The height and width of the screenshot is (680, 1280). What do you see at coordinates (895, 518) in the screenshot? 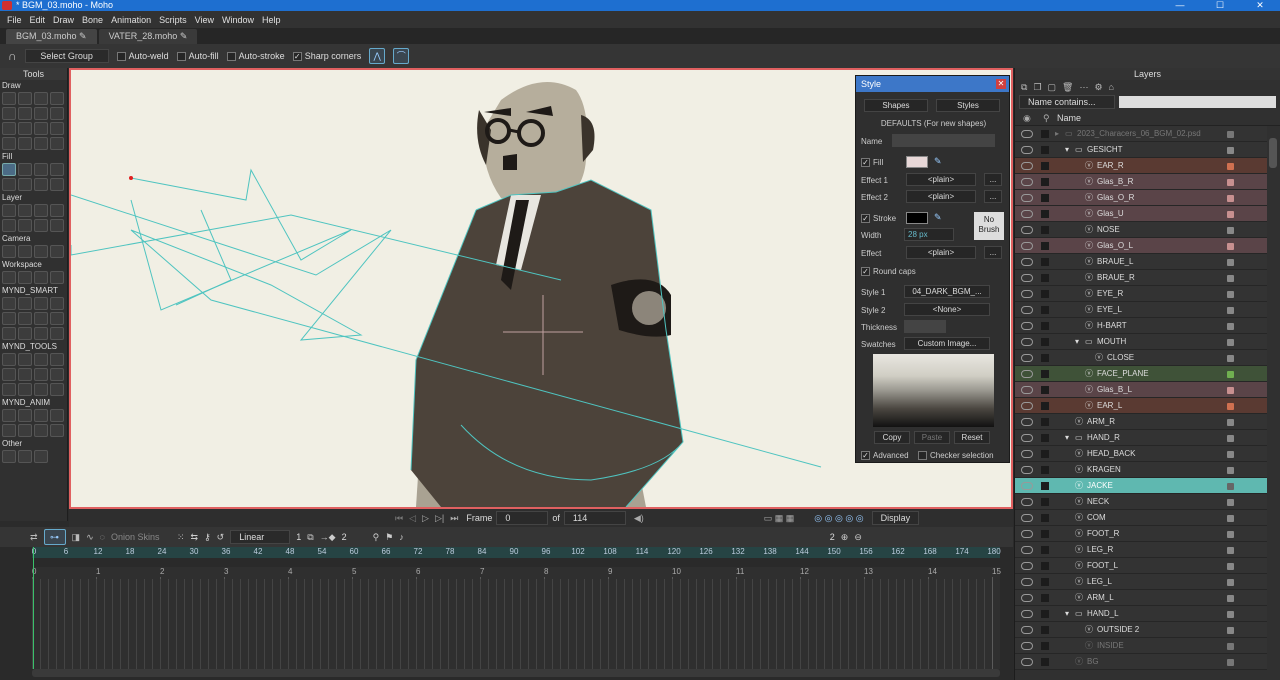
I see `display-dropdown: Display` at bounding box center [895, 518].